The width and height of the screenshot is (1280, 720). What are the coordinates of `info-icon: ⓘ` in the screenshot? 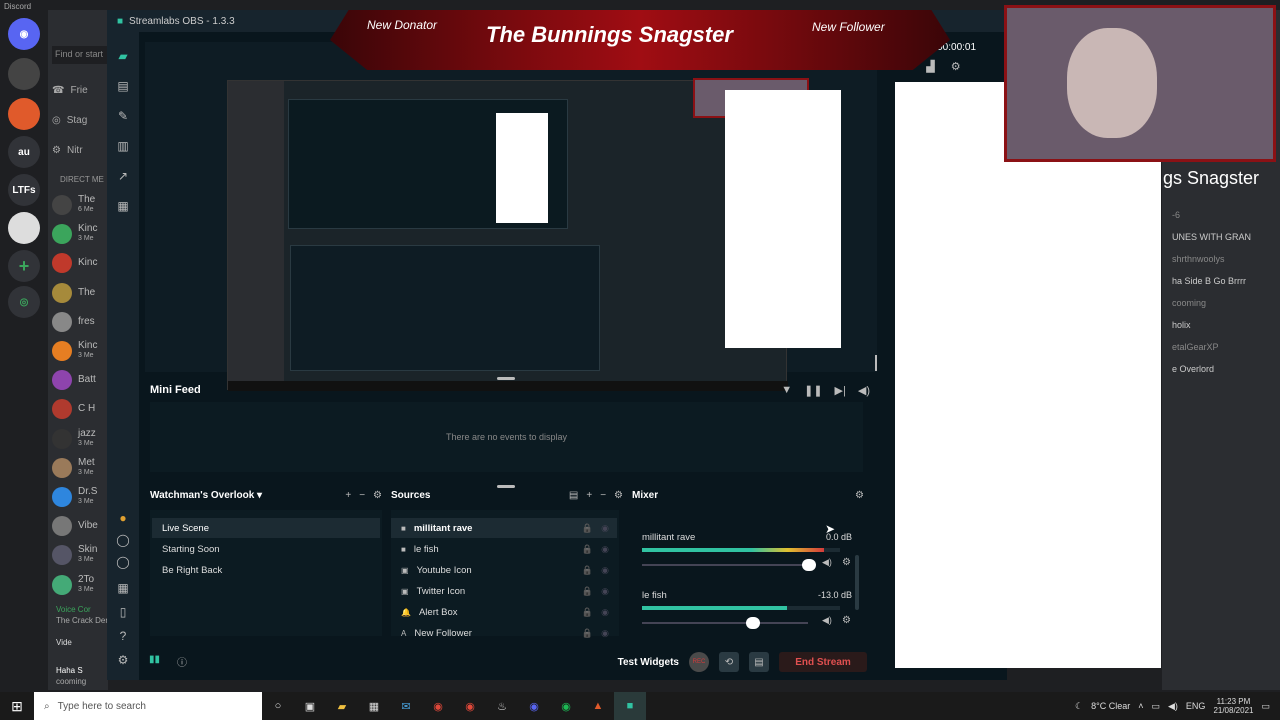 It's located at (182, 661).